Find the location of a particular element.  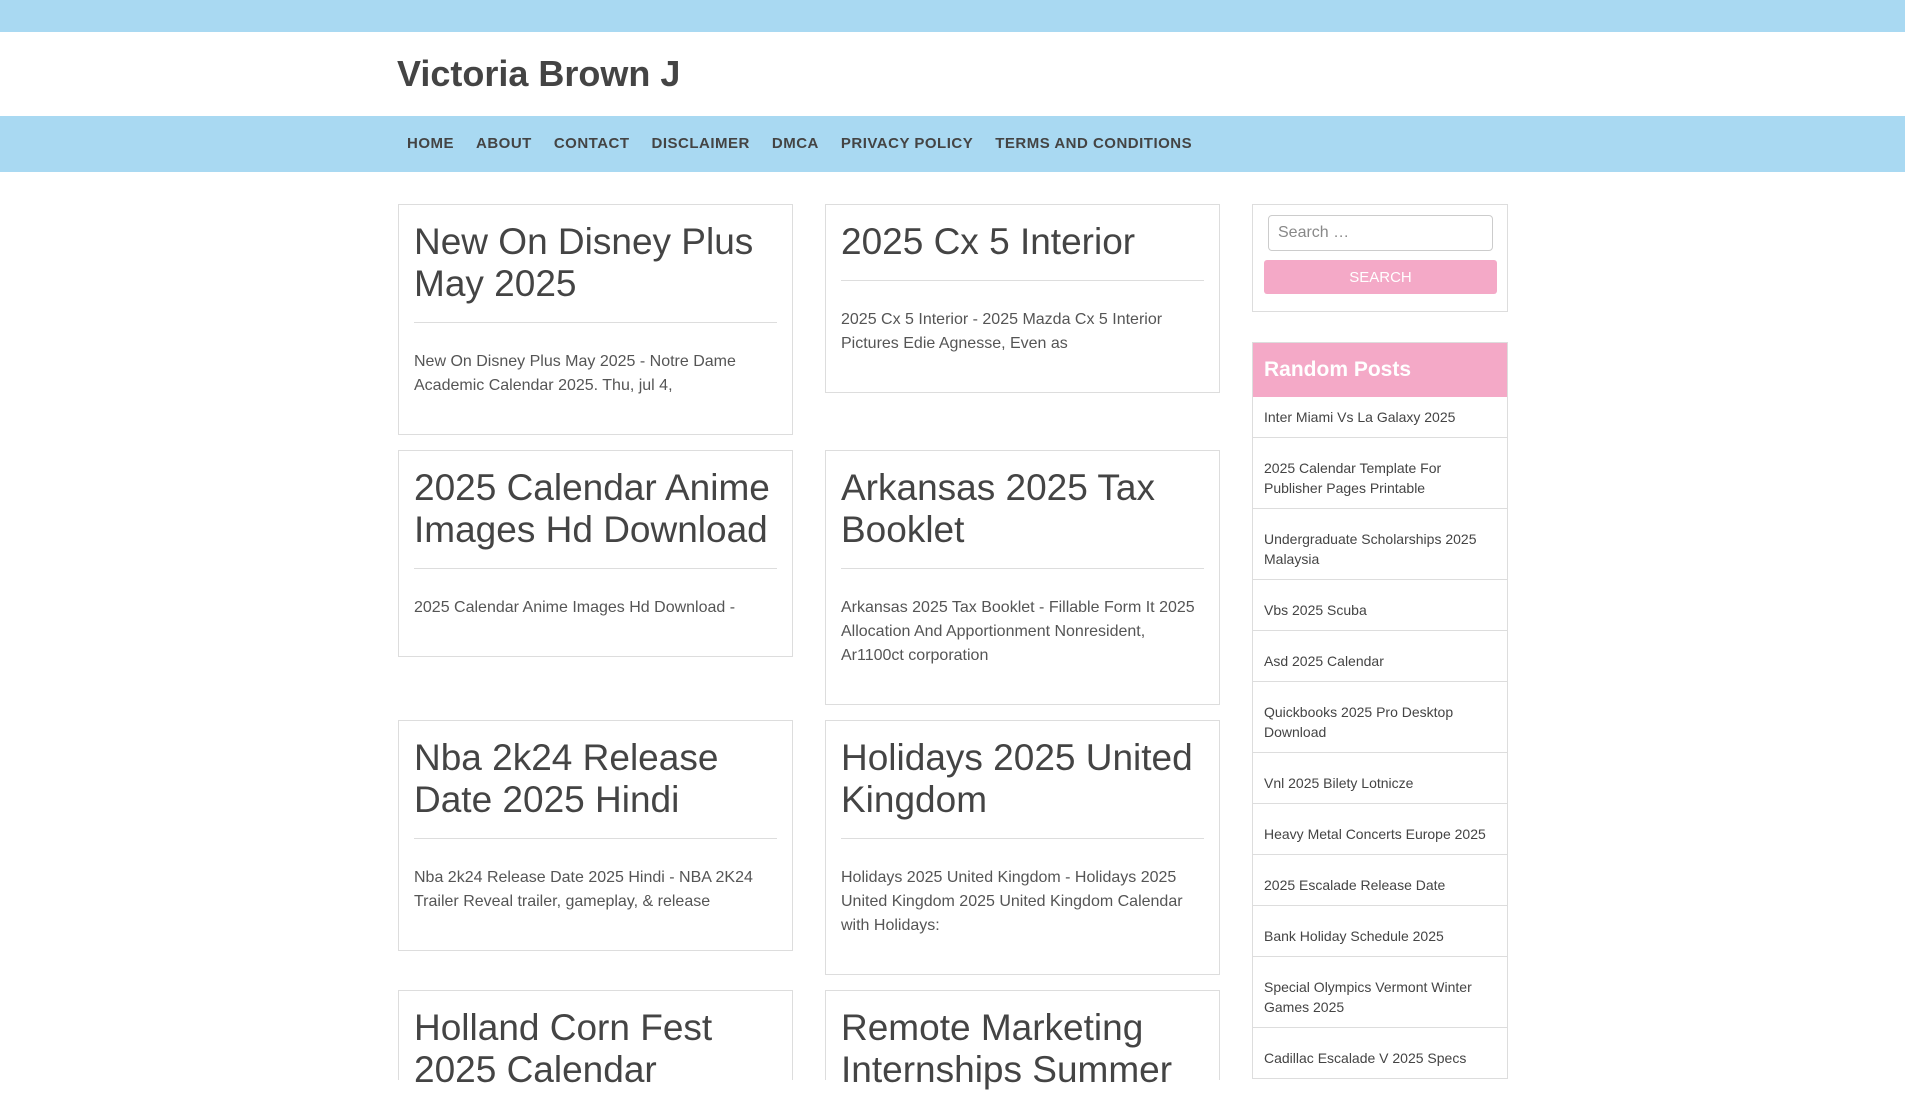

post-title: 2025 Calendar Anime Images Hd Download is located at coordinates (595, 509).